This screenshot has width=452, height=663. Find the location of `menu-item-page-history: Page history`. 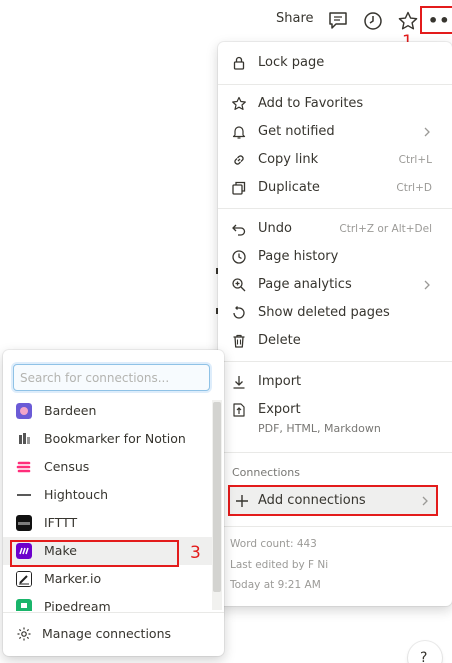

menu-item-page-history: Page history is located at coordinates (335, 257).